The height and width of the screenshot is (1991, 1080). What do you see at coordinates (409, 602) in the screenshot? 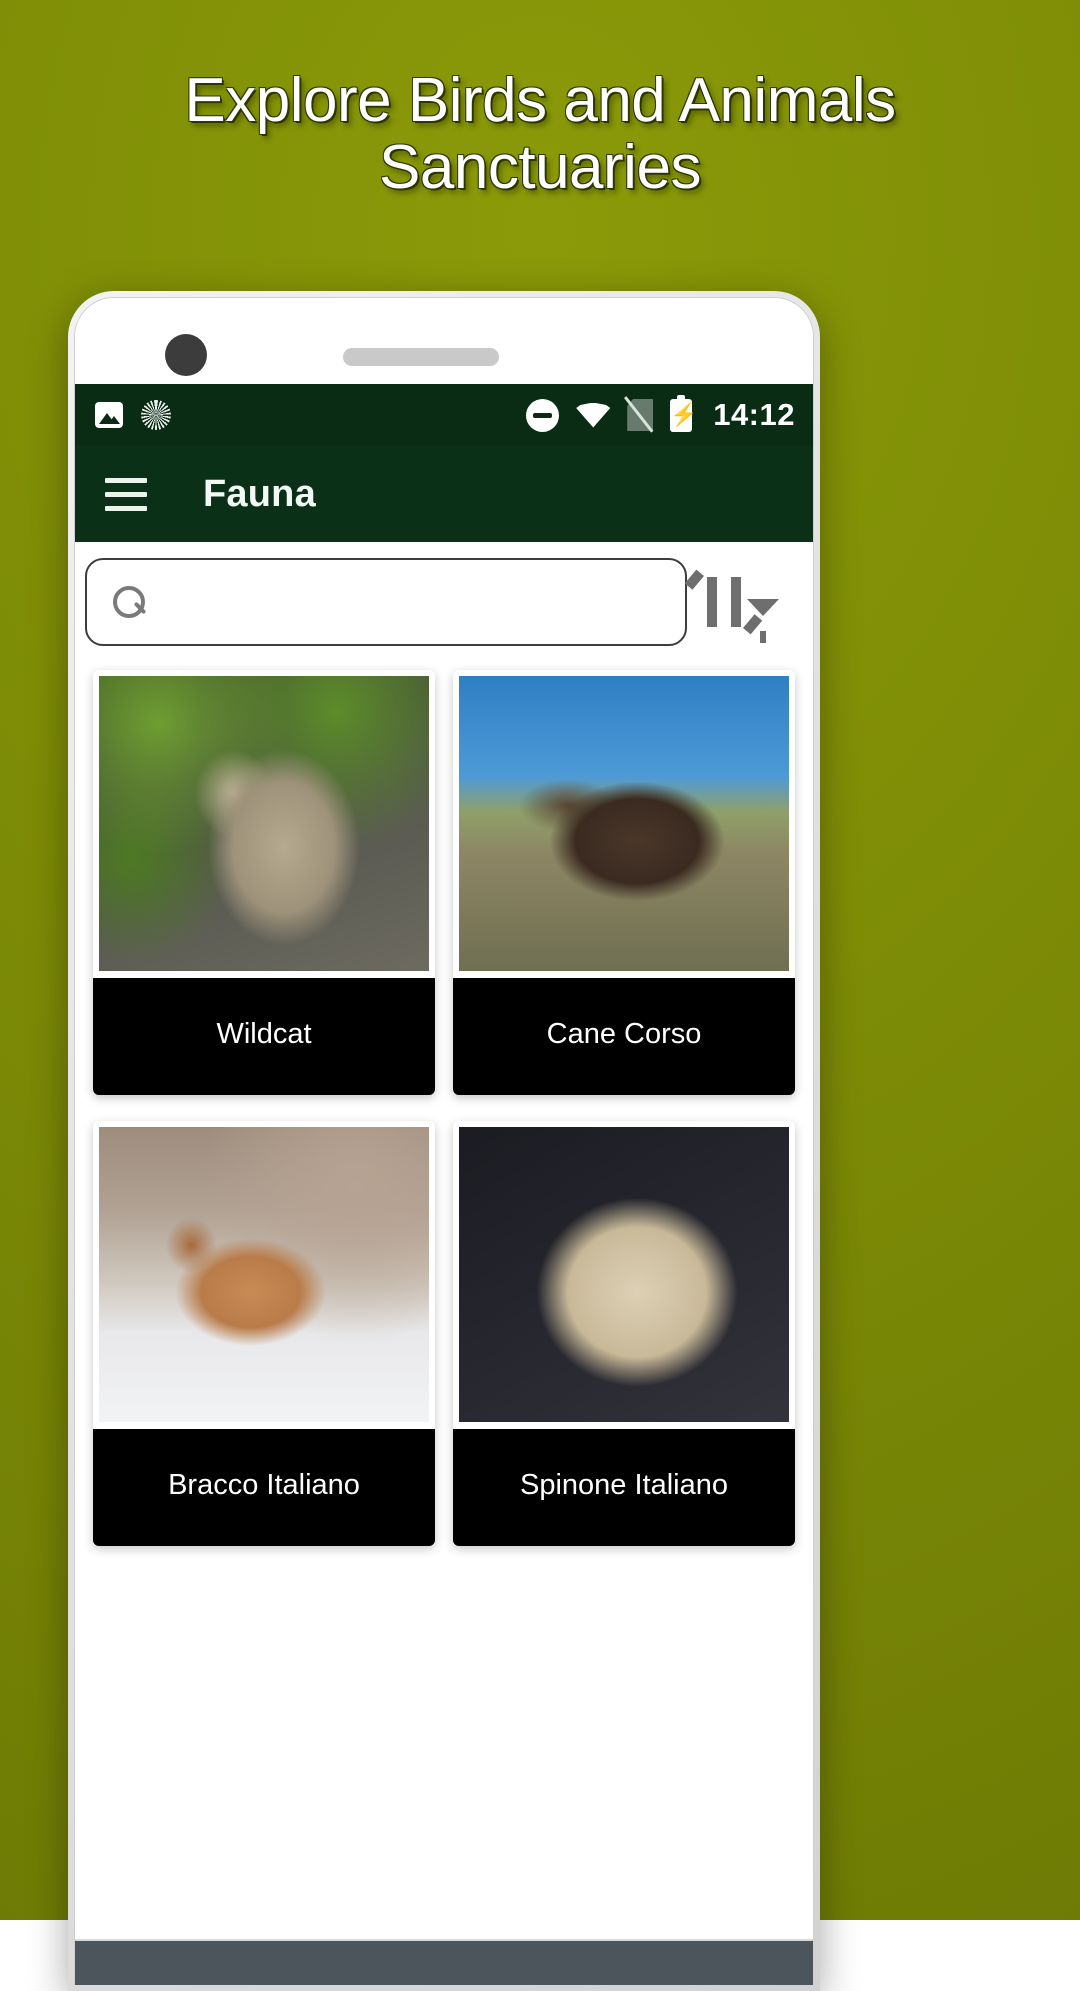
I see `search-input` at bounding box center [409, 602].